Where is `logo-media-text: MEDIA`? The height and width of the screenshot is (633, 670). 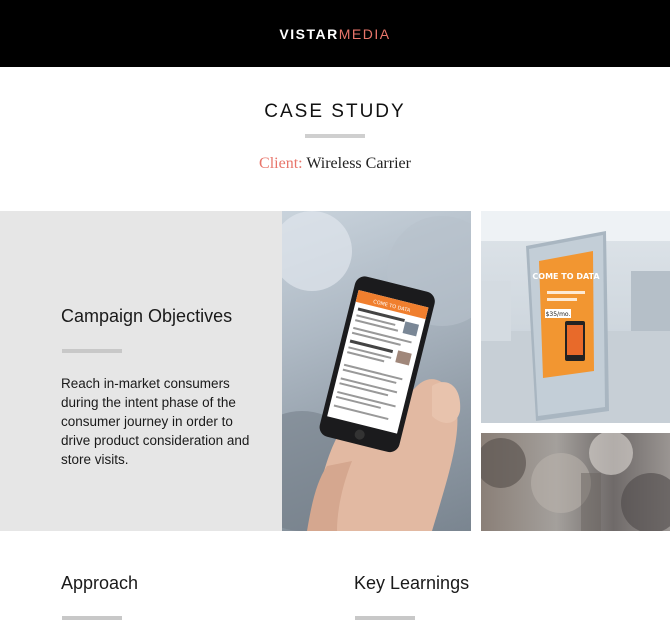 logo-media-text: MEDIA is located at coordinates (364, 34).